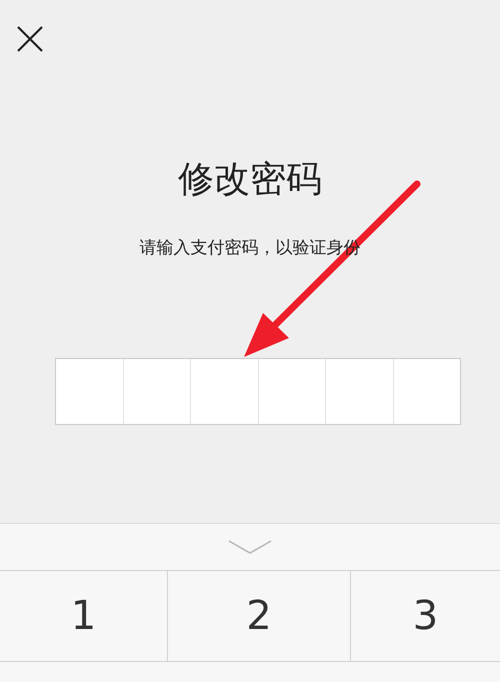 This screenshot has width=500, height=682. Describe the element at coordinates (250, 547) in the screenshot. I see `chevron-down-icon` at that location.